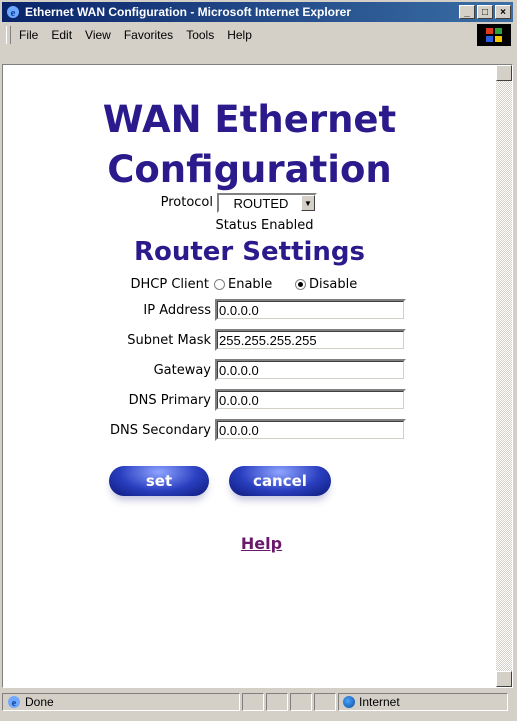 The width and height of the screenshot is (517, 721). I want to click on dns-primary-label: DNS Primary, so click(169, 400).